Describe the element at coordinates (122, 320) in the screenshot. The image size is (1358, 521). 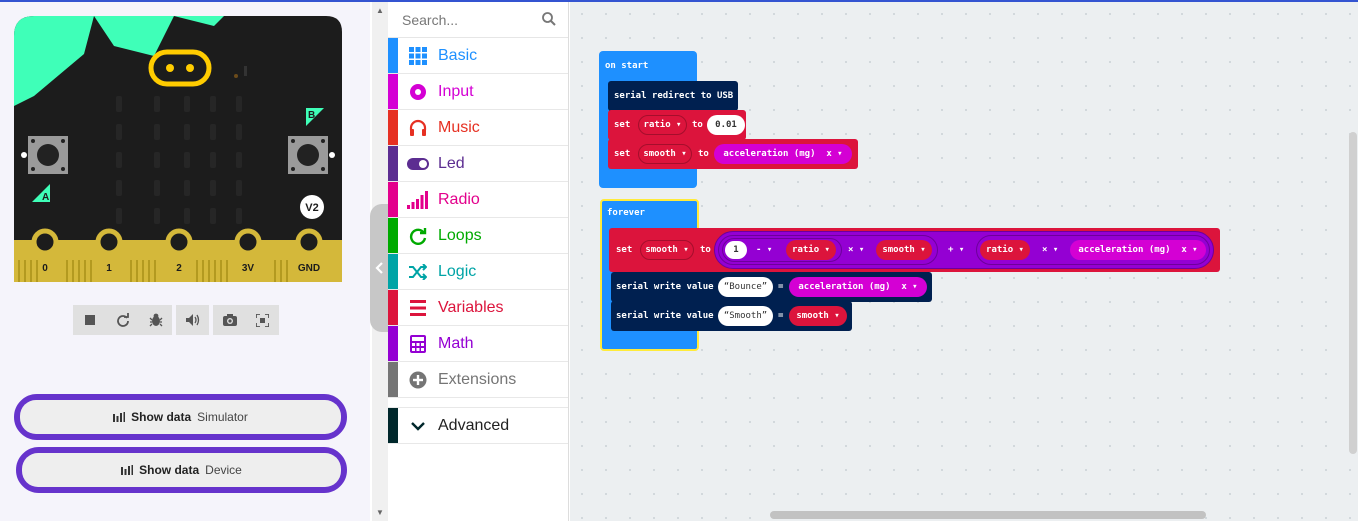
I see `restart-icon` at that location.